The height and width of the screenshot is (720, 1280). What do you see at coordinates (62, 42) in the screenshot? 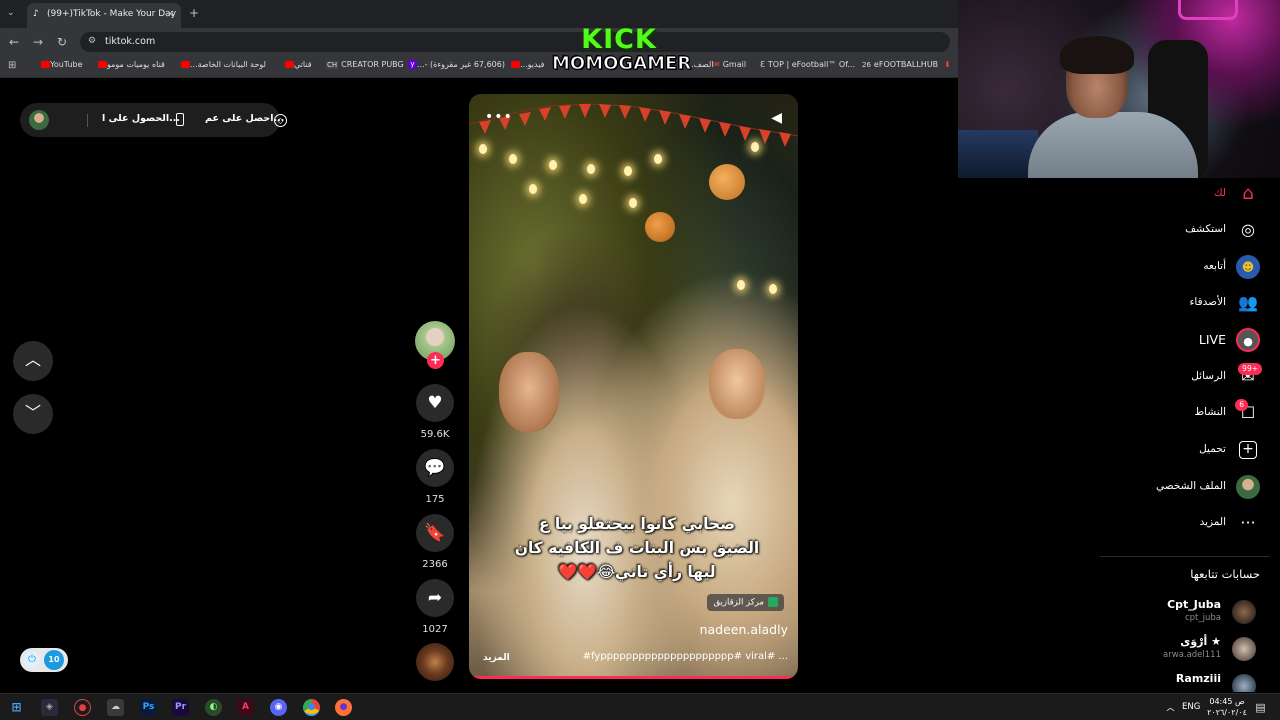
I see `reload-icon: ↻` at bounding box center [62, 42].